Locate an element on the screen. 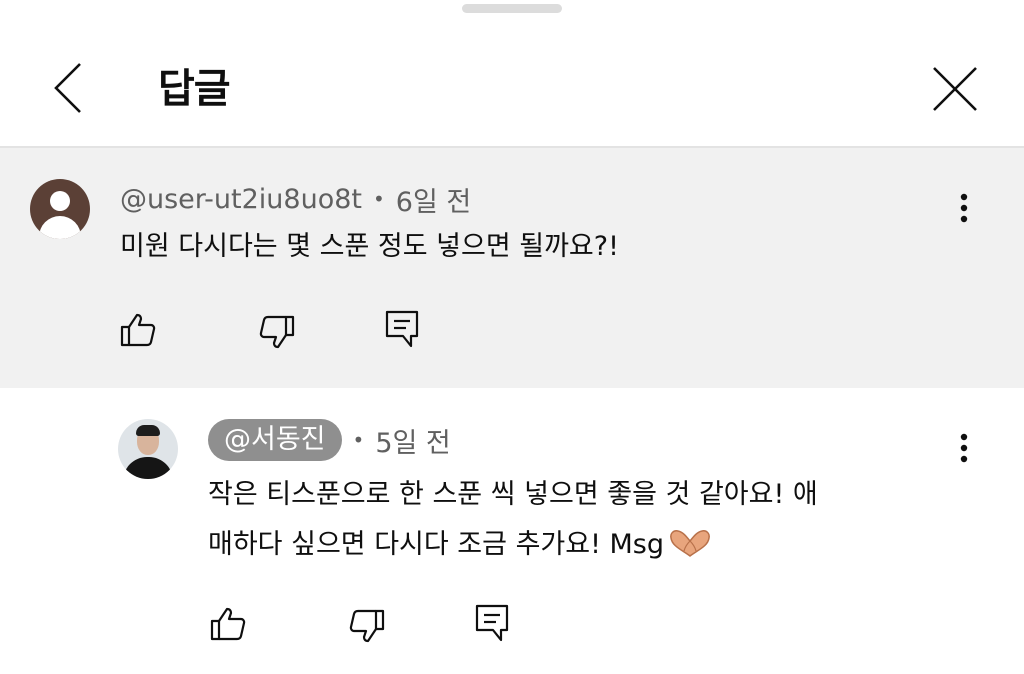  comment-meta: @user-ut2iu8uo8t • 6일 전 is located at coordinates (295, 199).